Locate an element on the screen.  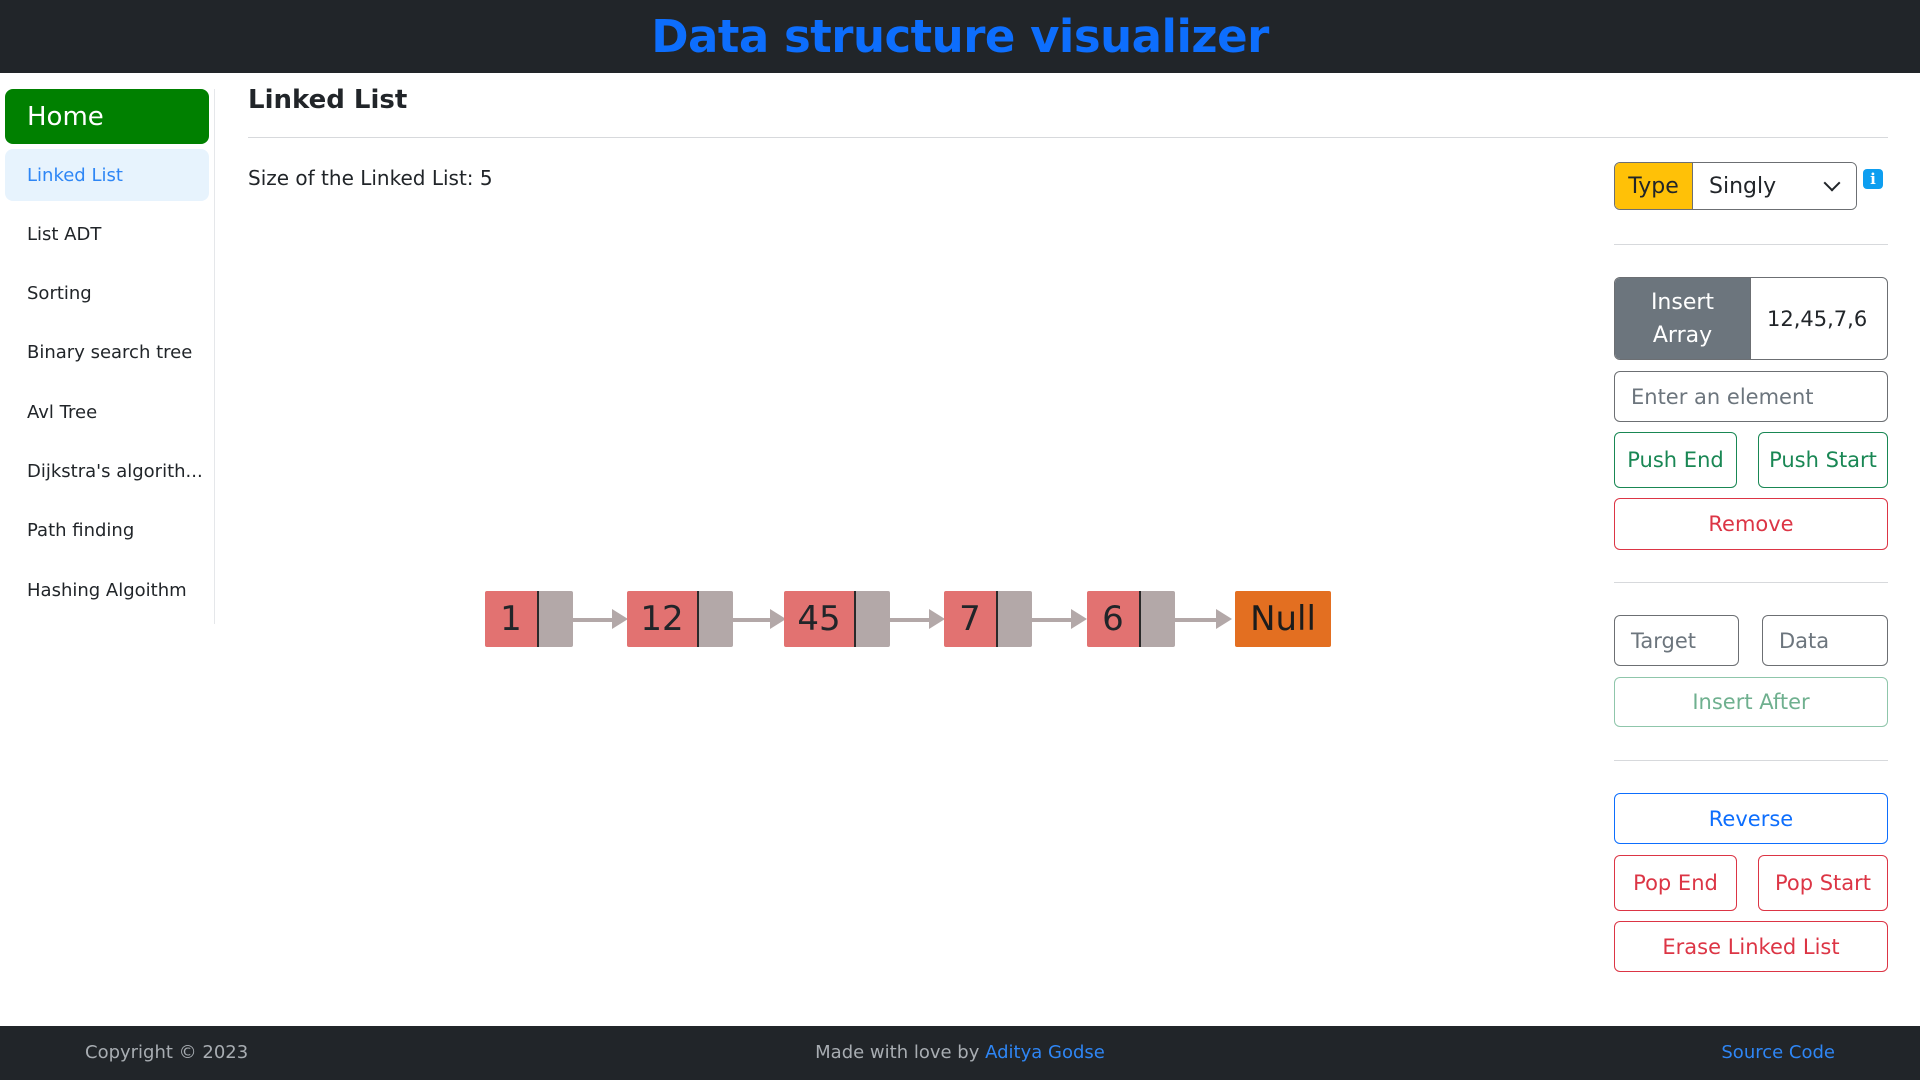
app-title: Data structure visualizer is located at coordinates (960, 36).